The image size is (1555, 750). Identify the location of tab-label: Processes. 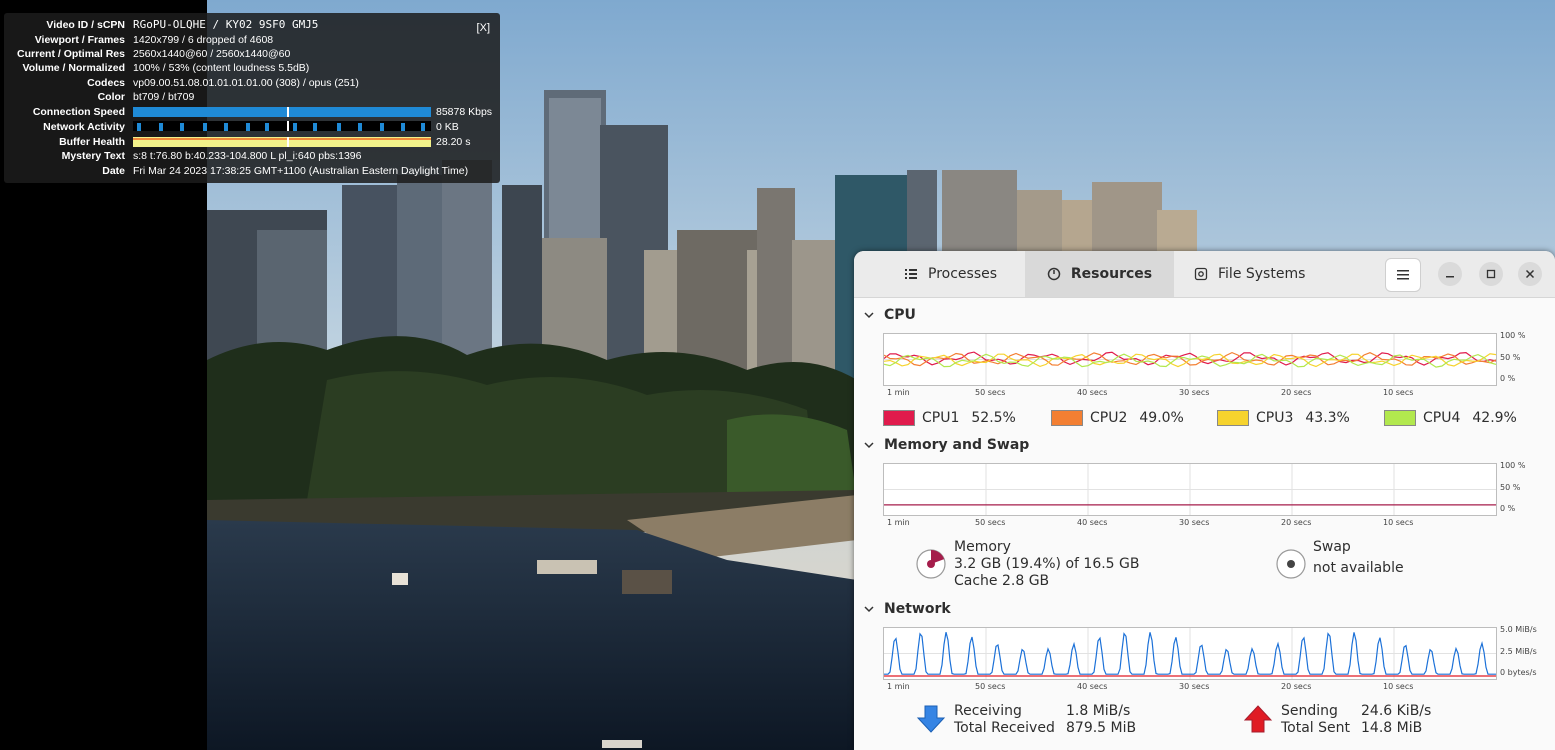
(963, 274).